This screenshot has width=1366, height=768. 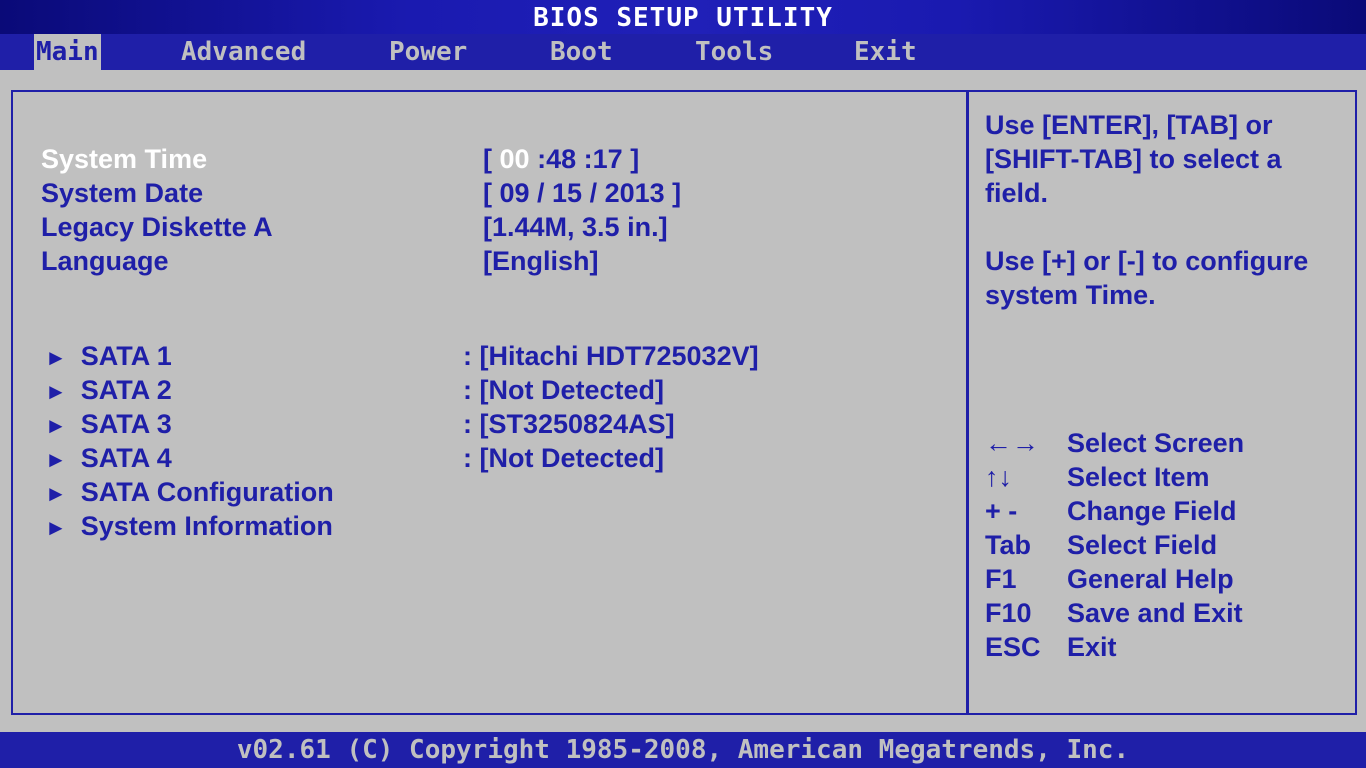 I want to click on key-hint-row: ←→ Select Screen, so click(x=1165, y=445).